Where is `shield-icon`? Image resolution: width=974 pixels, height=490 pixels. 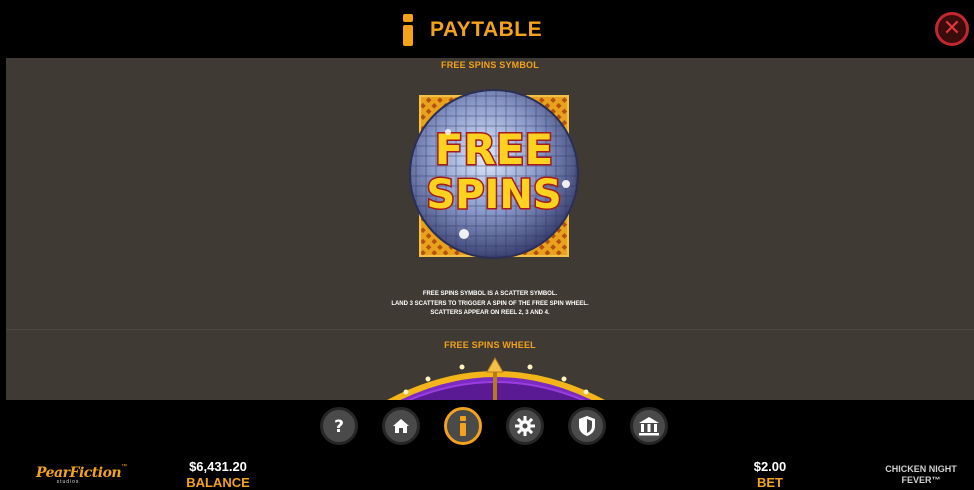 shield-icon is located at coordinates (587, 426).